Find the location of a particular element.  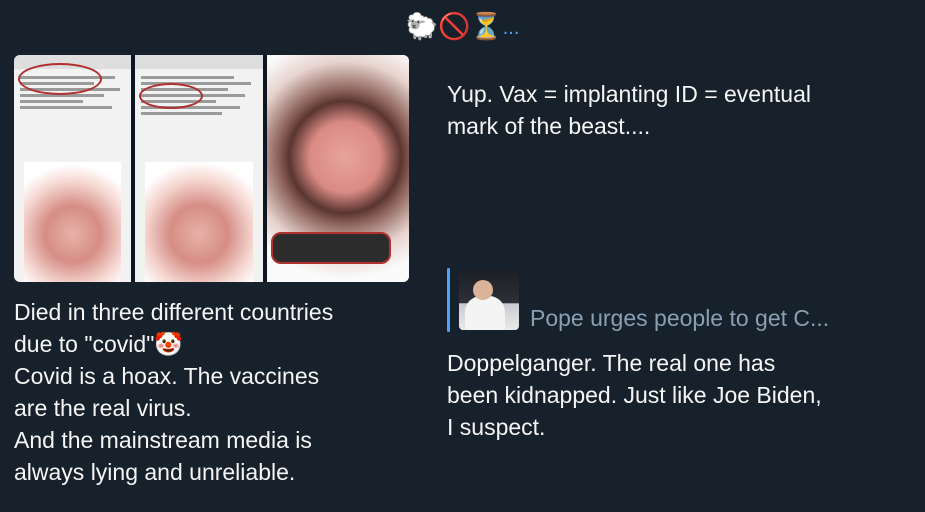

message-line: And the mainstream media is is located at coordinates (163, 440).